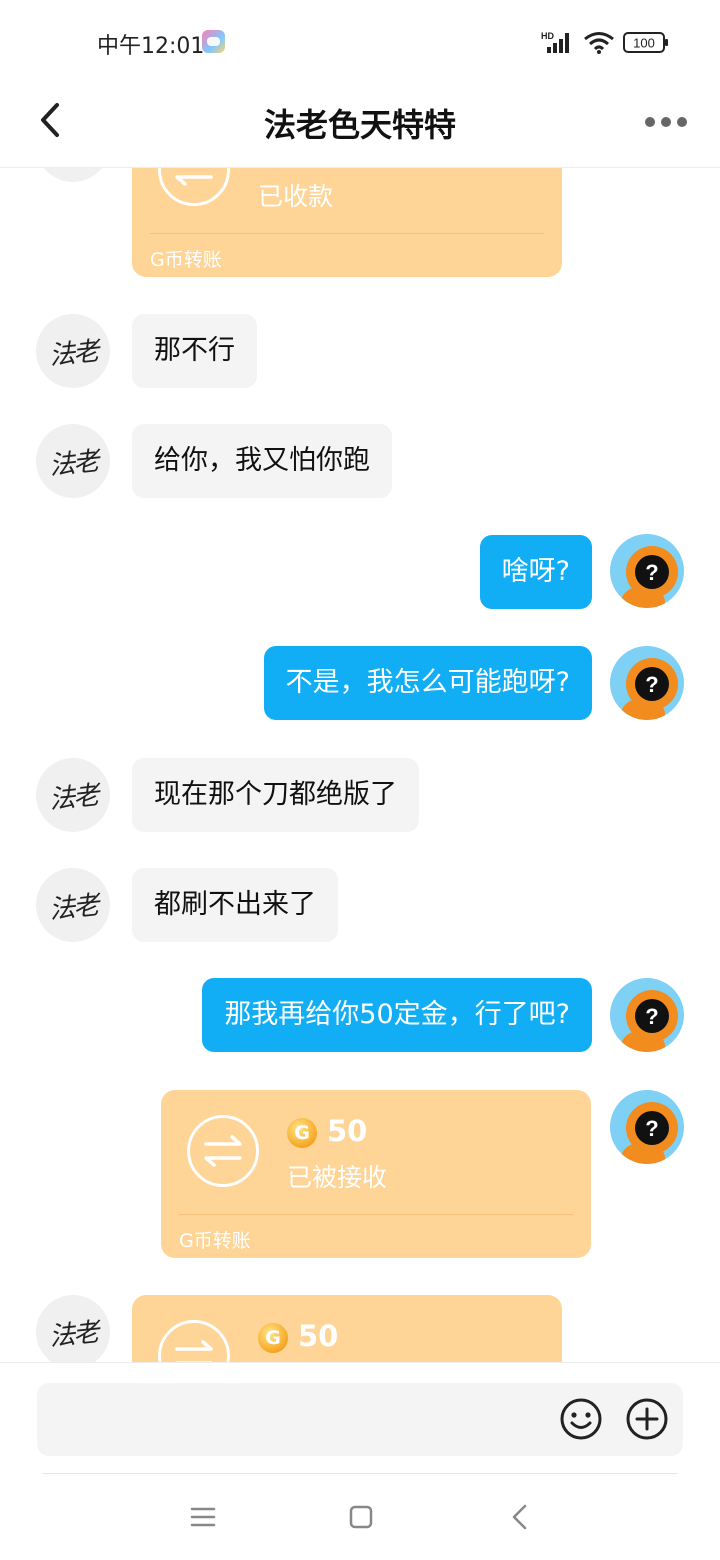 This screenshot has height=1560, width=720. Describe the element at coordinates (427, 683) in the screenshot. I see `message-bubble-self: 不是，我怎么可能跑呀?` at that location.